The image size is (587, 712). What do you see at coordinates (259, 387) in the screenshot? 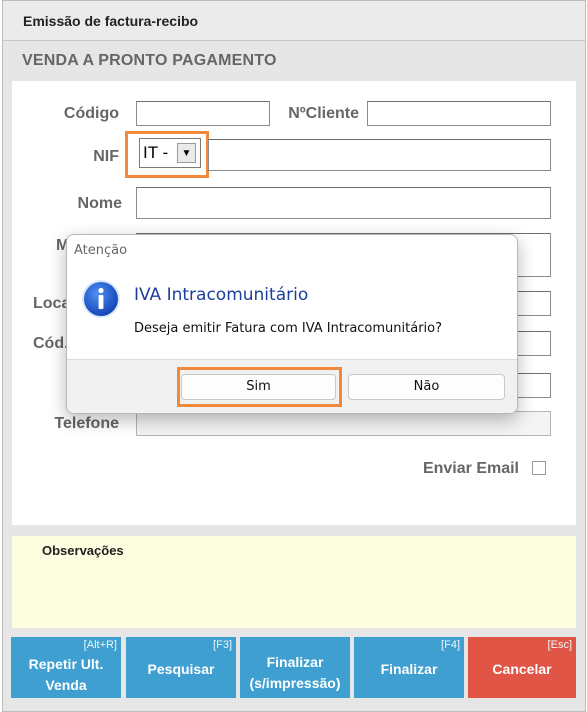
I see `sim-highlight` at bounding box center [259, 387].